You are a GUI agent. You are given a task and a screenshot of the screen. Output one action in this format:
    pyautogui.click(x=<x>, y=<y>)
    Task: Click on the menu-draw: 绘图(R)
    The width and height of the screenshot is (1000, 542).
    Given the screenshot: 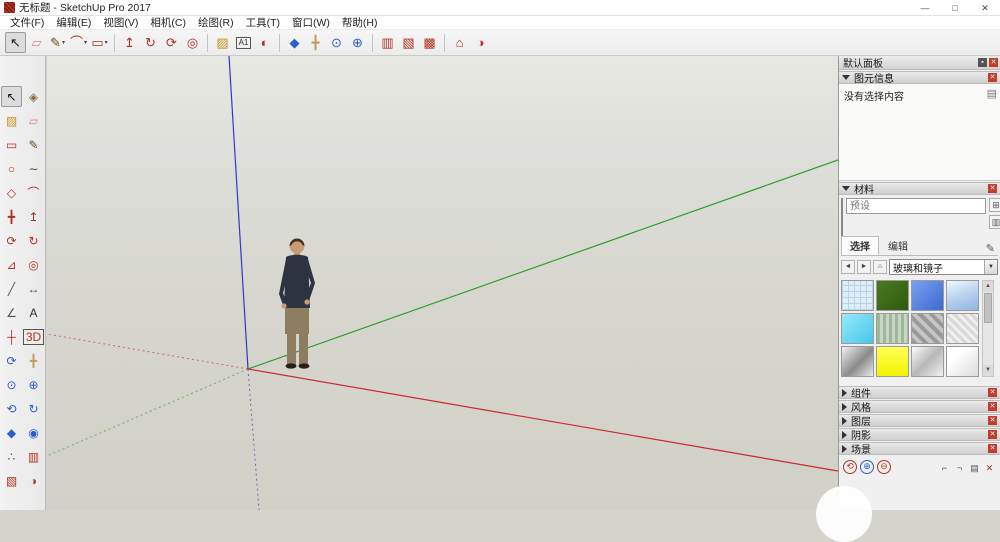 What is the action you would take?
    pyautogui.click(x=216, y=23)
    